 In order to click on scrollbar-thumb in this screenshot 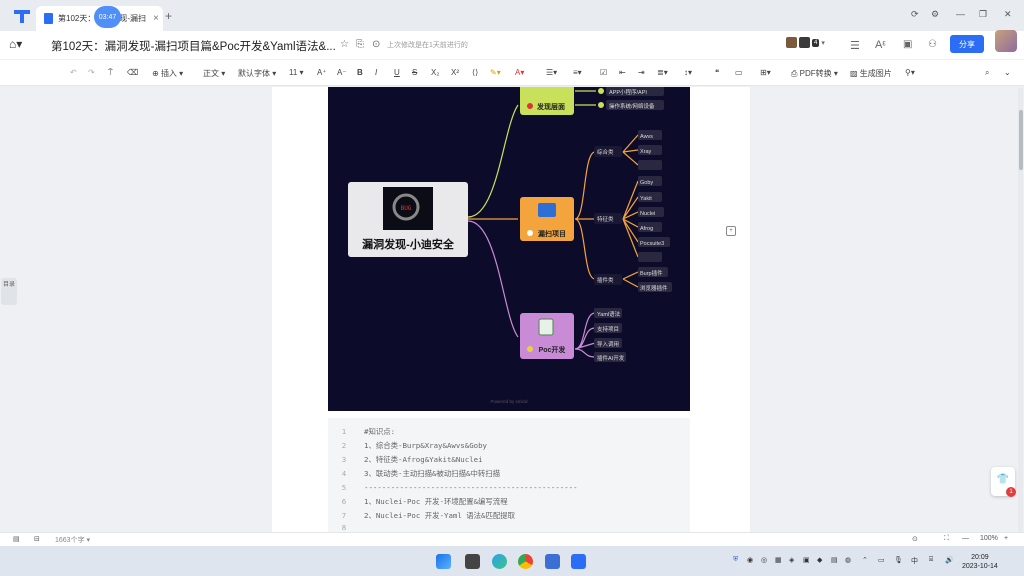, I will do `click(1021, 140)`.